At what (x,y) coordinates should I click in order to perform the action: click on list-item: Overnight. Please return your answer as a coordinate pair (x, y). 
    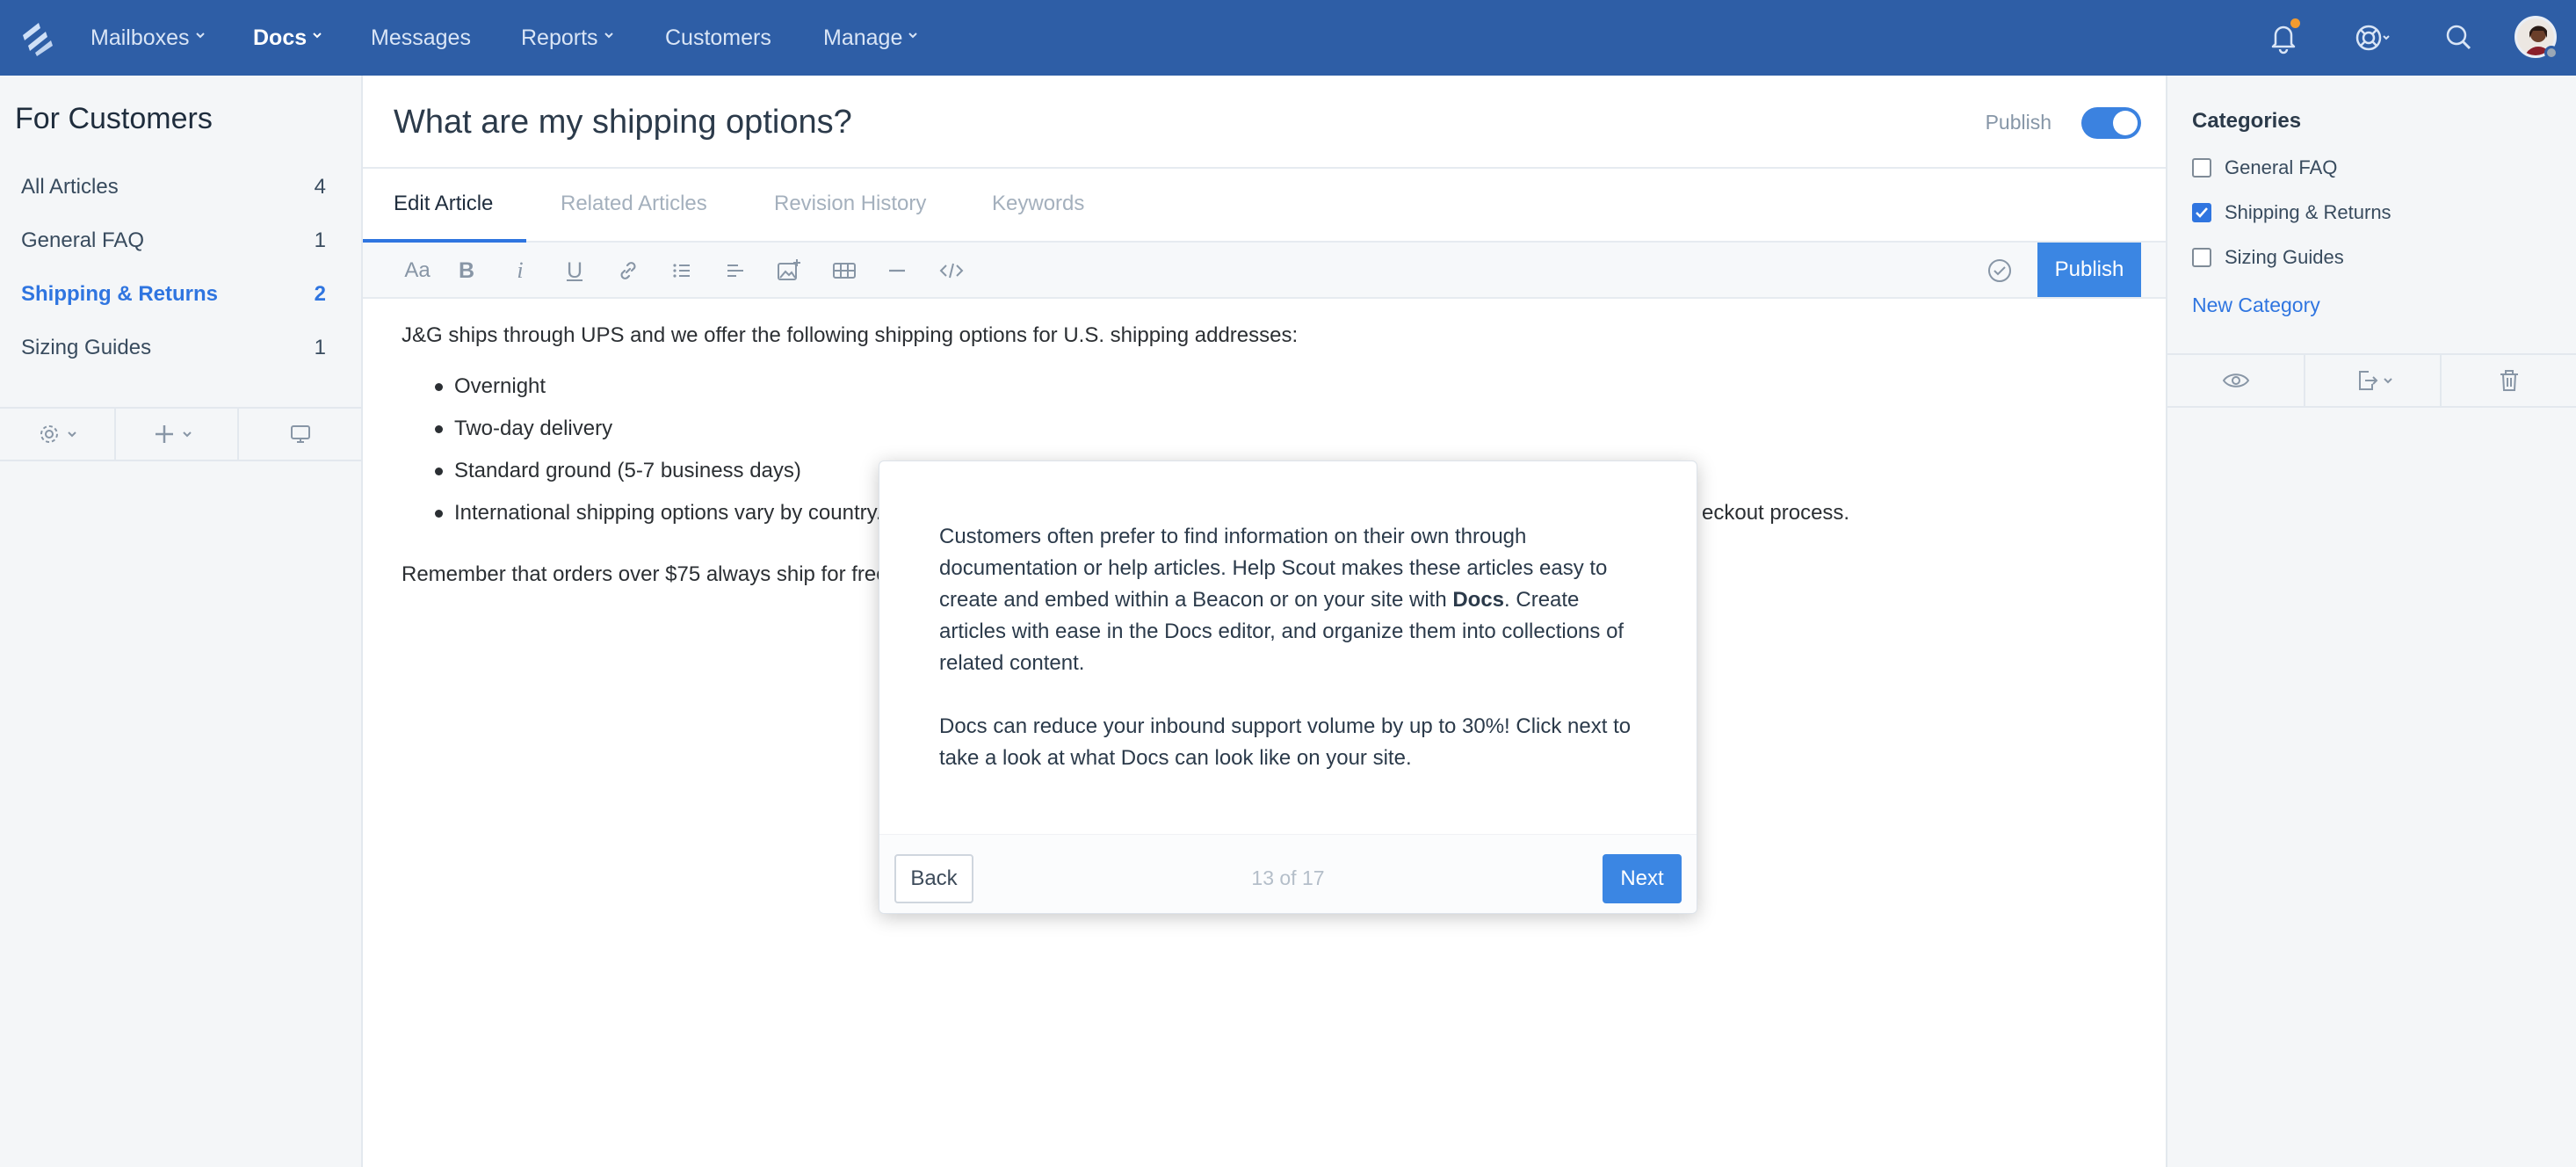
    Looking at the image, I should click on (490, 386).